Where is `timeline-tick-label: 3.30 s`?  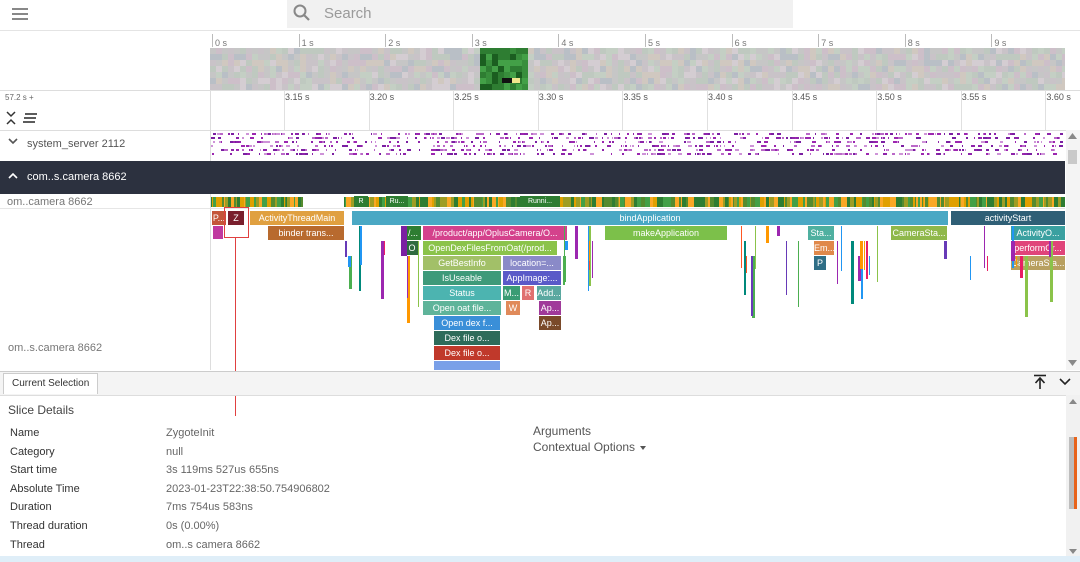 timeline-tick-label: 3.30 s is located at coordinates (551, 97).